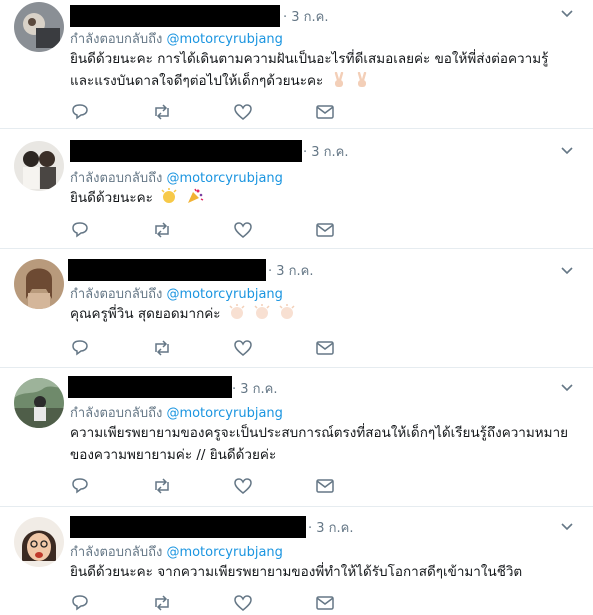 This screenshot has height=615, width=593. What do you see at coordinates (320, 198) in the screenshot?
I see `tweet-text: ยินดีด้วยนะคะ` at bounding box center [320, 198].